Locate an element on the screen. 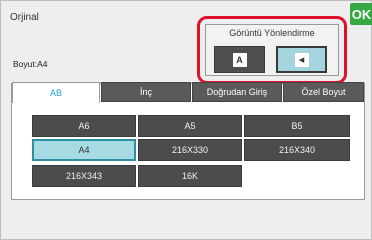 This screenshot has height=240, width=372. image-orientation-group: Görüntü Yönlendirme A ◂ is located at coordinates (272, 50).